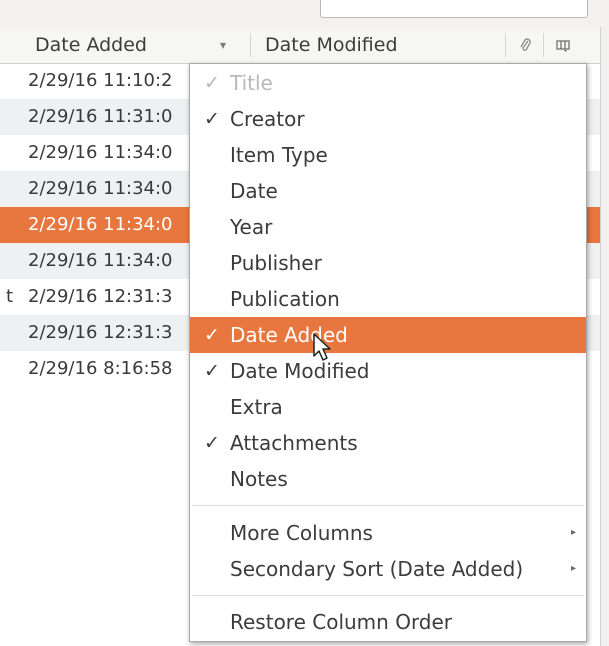  Describe the element at coordinates (251, 227) in the screenshot. I see `menu-item-label: Year` at that location.